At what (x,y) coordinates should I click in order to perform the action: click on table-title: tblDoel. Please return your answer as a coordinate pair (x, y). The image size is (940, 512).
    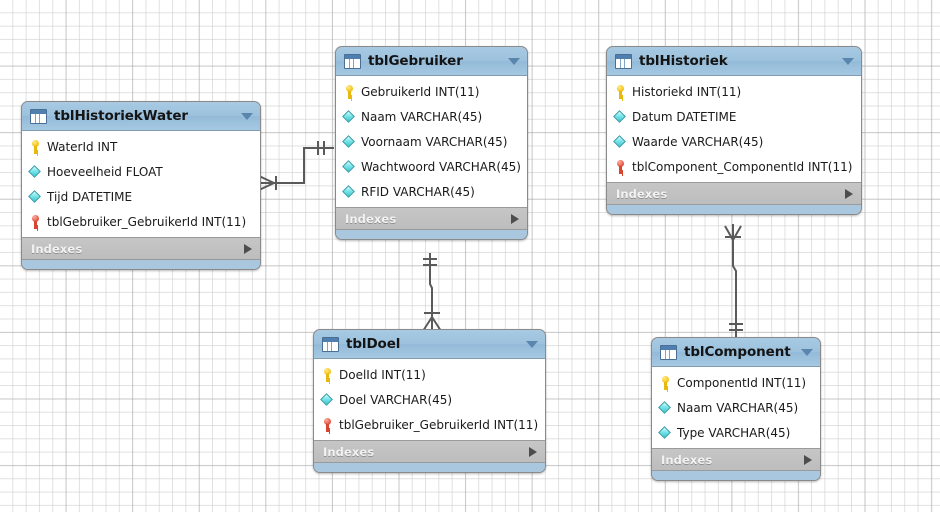
    Looking at the image, I should click on (373, 344).